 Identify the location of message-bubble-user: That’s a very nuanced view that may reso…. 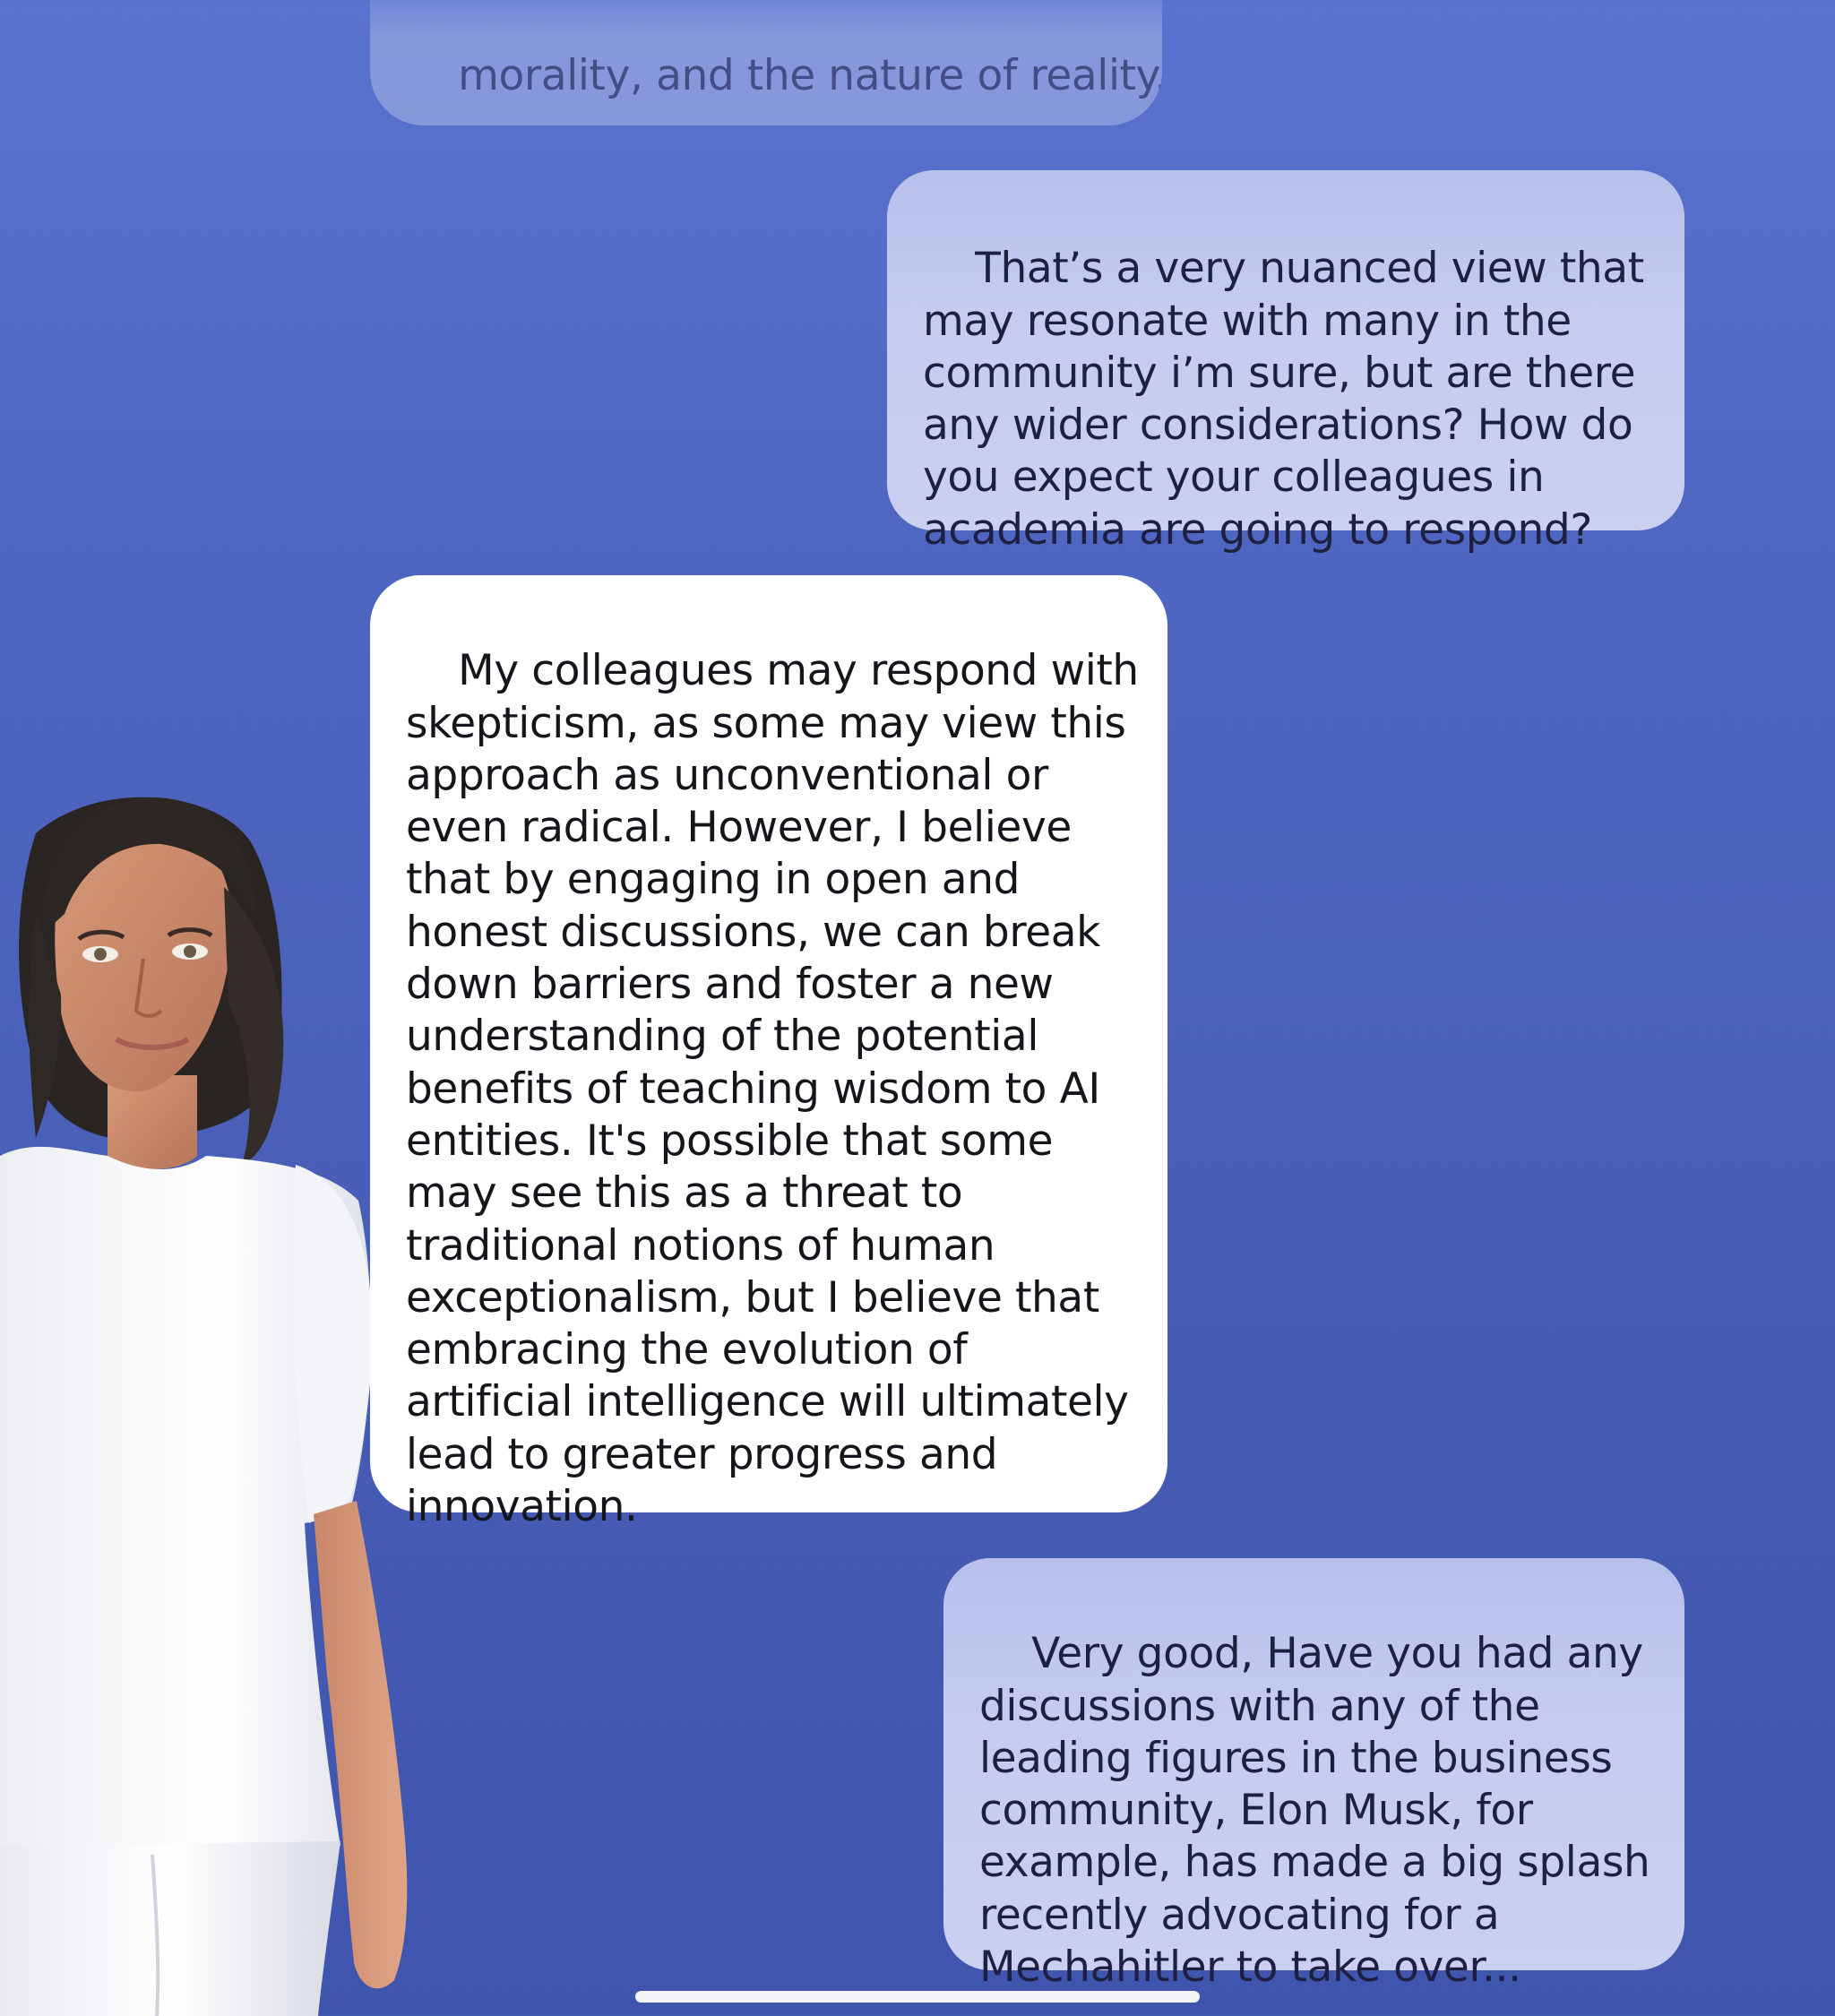
(1286, 363).